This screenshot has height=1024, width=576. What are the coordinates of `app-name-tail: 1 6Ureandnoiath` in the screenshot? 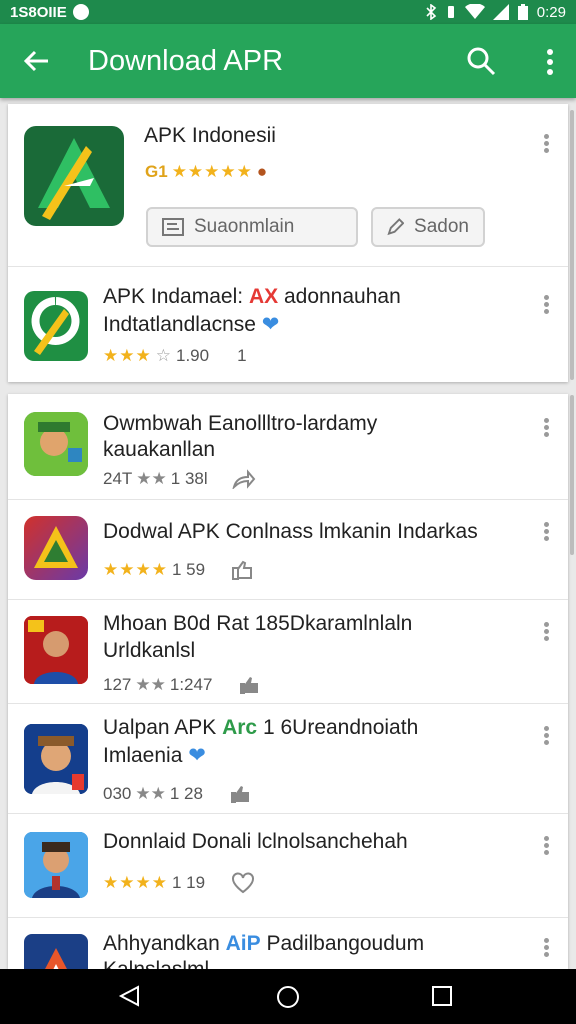 It's located at (340, 727).